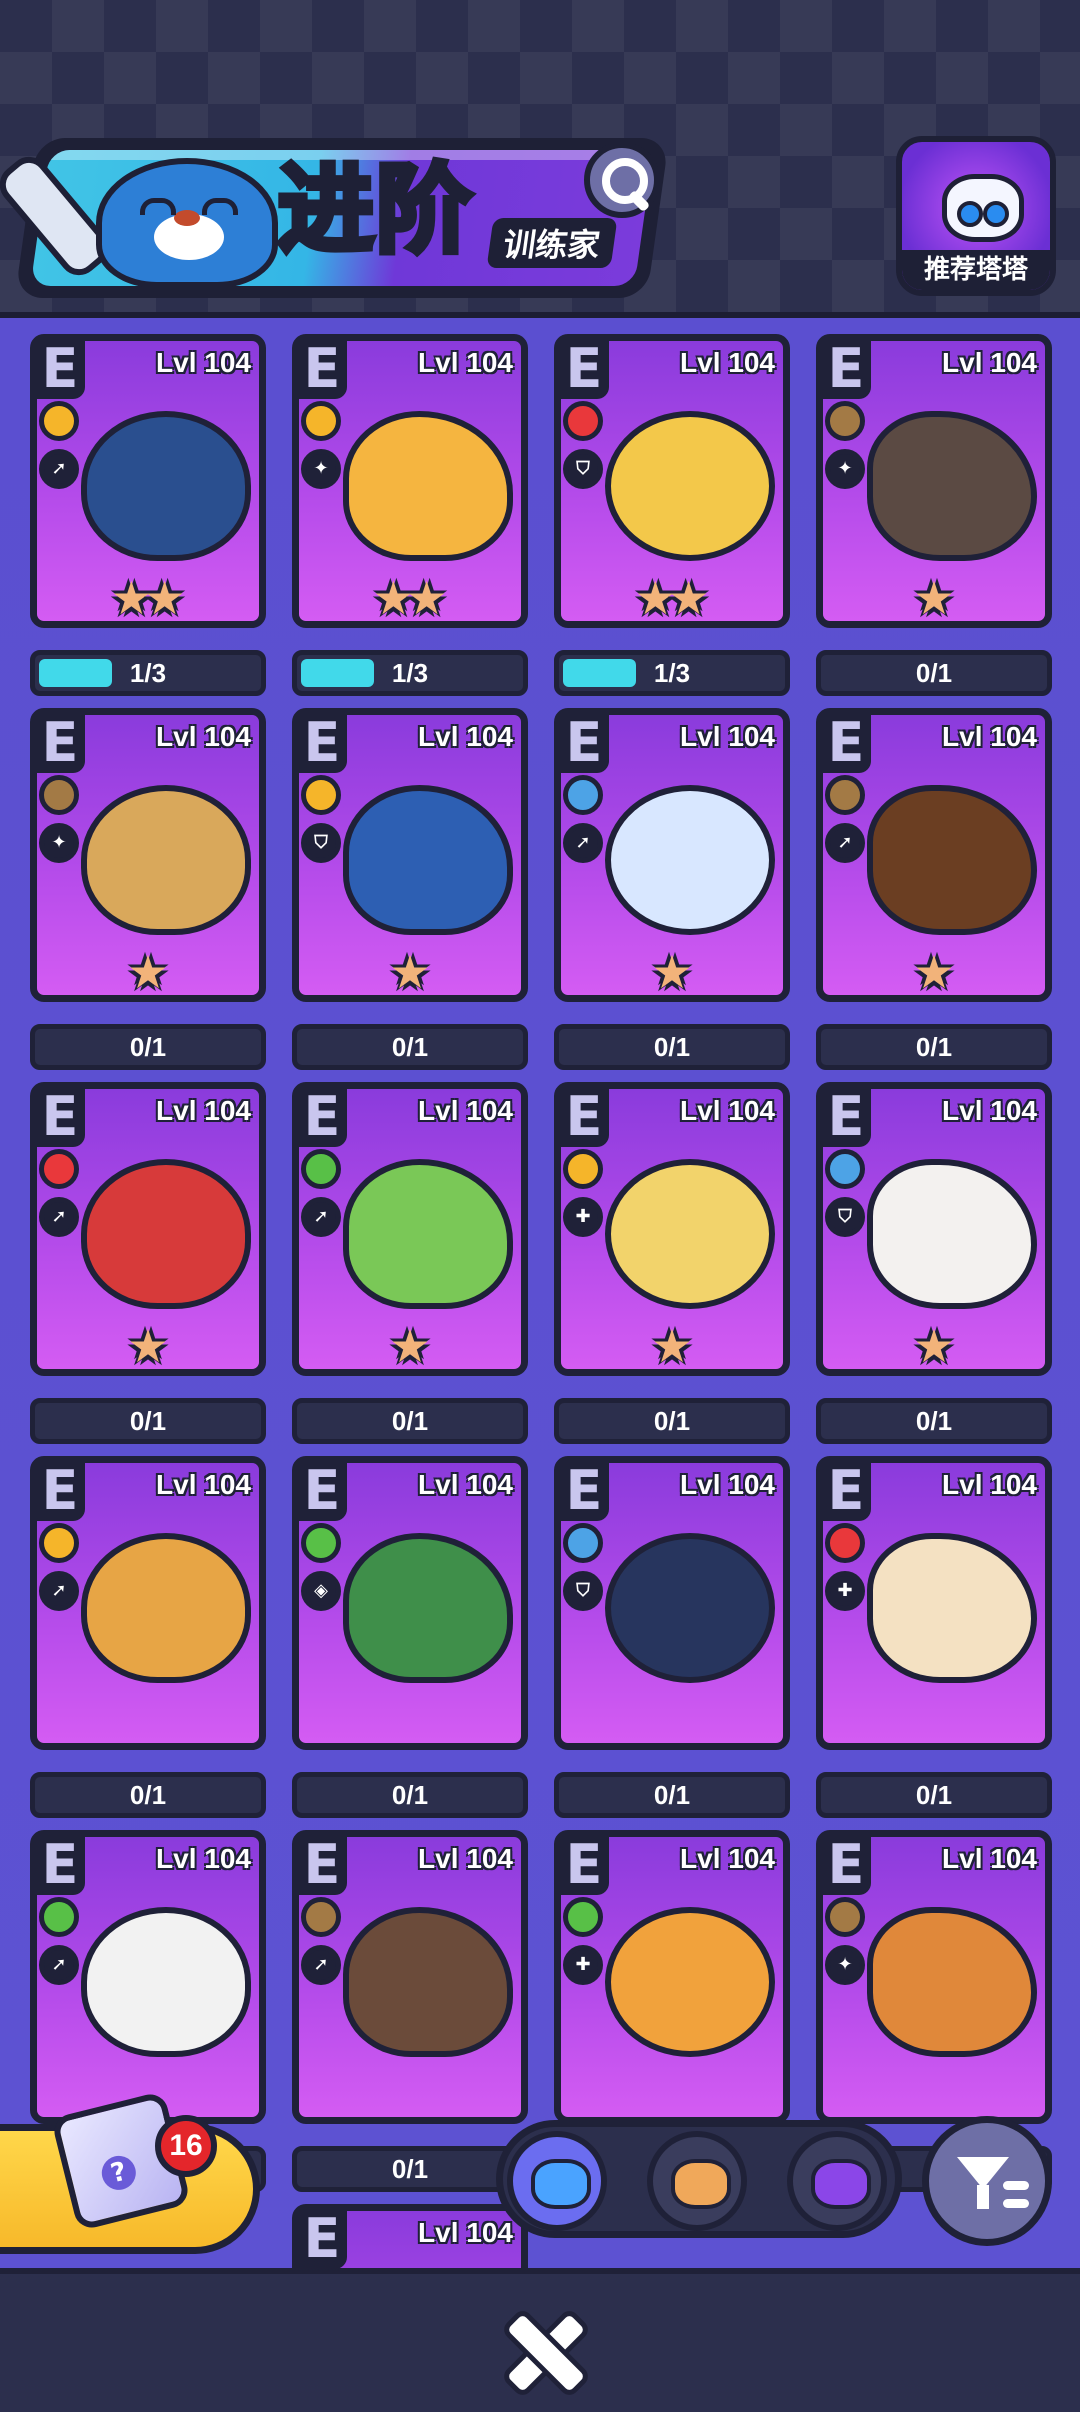 Image resolution: width=1080 pixels, height=2412 pixels. Describe the element at coordinates (410, 2236) in the screenshot. I see `monster-card: E Lvl 104` at that location.